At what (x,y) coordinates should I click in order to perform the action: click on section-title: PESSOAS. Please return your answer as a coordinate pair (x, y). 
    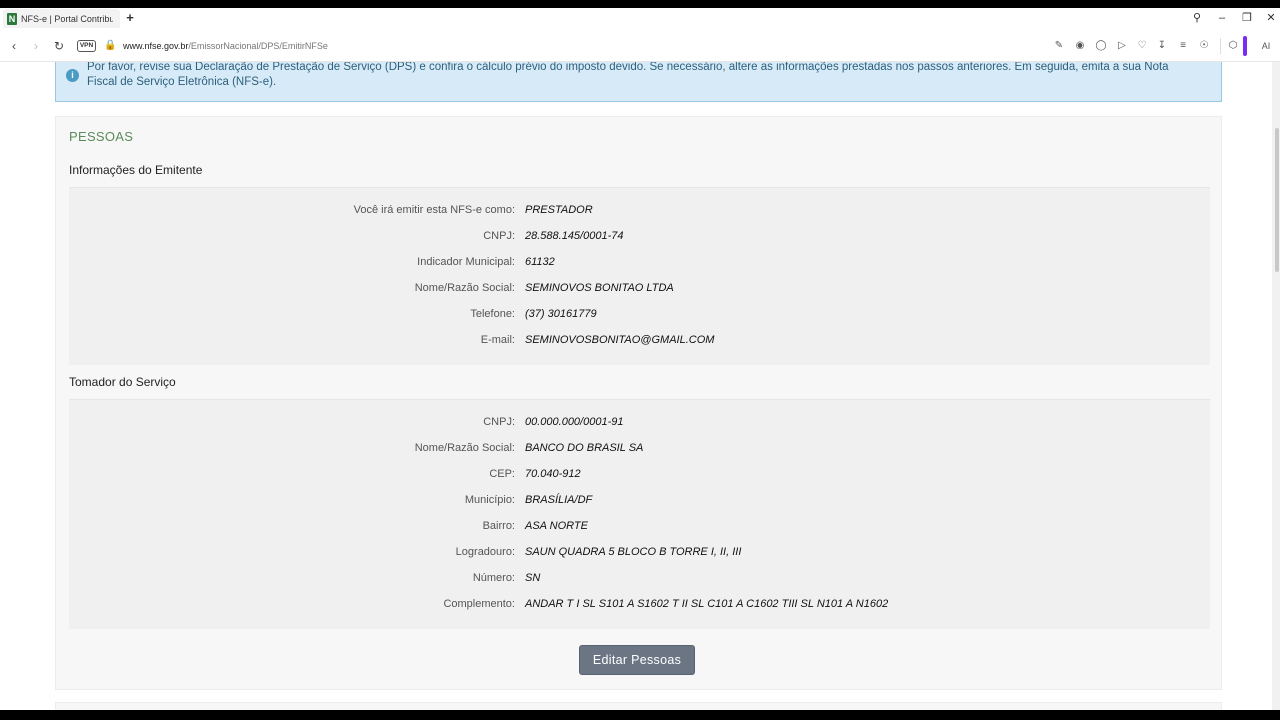
    Looking at the image, I should click on (101, 136).